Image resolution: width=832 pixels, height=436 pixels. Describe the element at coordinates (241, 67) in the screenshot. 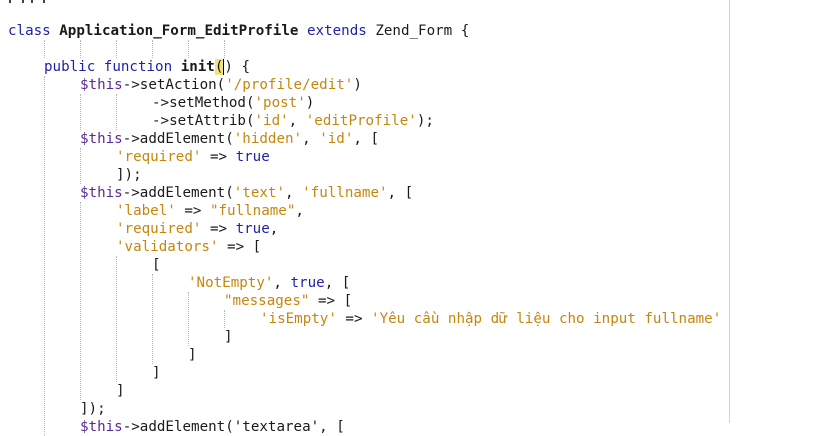

I see `code-token: {` at that location.